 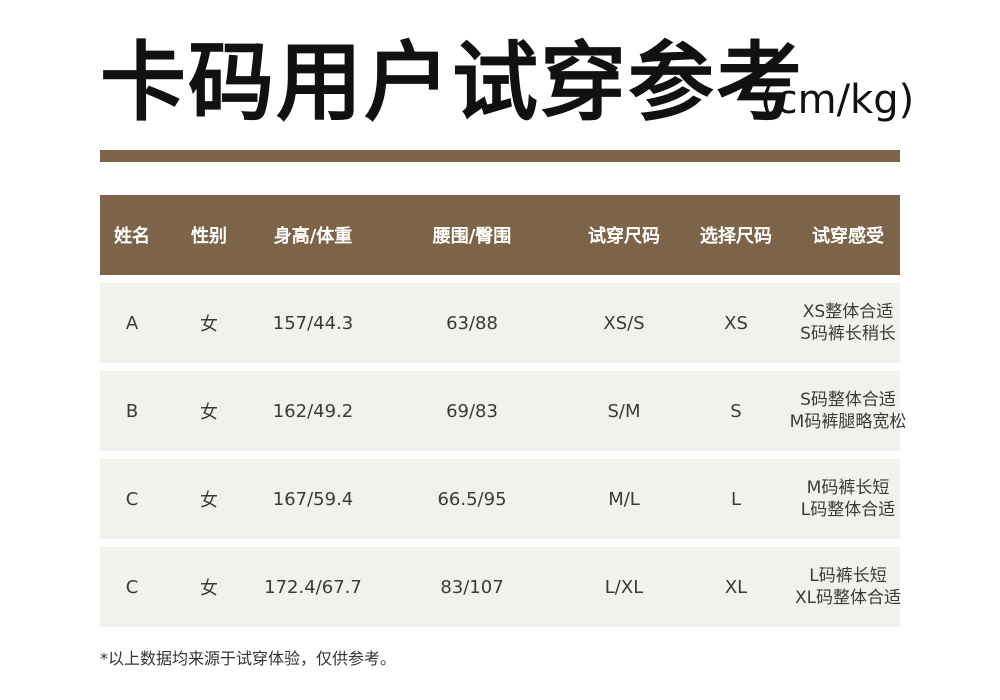 I want to click on cell-height-weight: 167/59.4, so click(x=313, y=499).